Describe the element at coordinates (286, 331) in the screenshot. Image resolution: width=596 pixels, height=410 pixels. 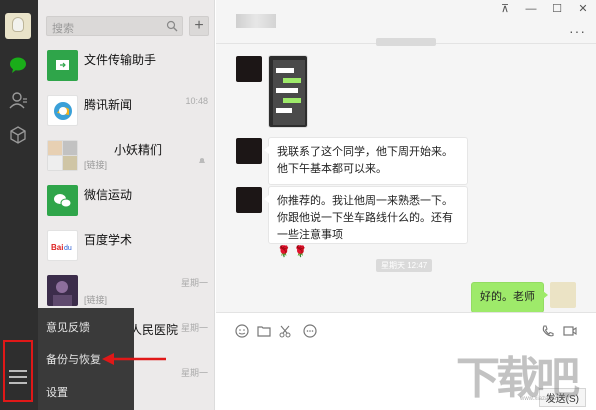
I see `scissors-icon` at that location.